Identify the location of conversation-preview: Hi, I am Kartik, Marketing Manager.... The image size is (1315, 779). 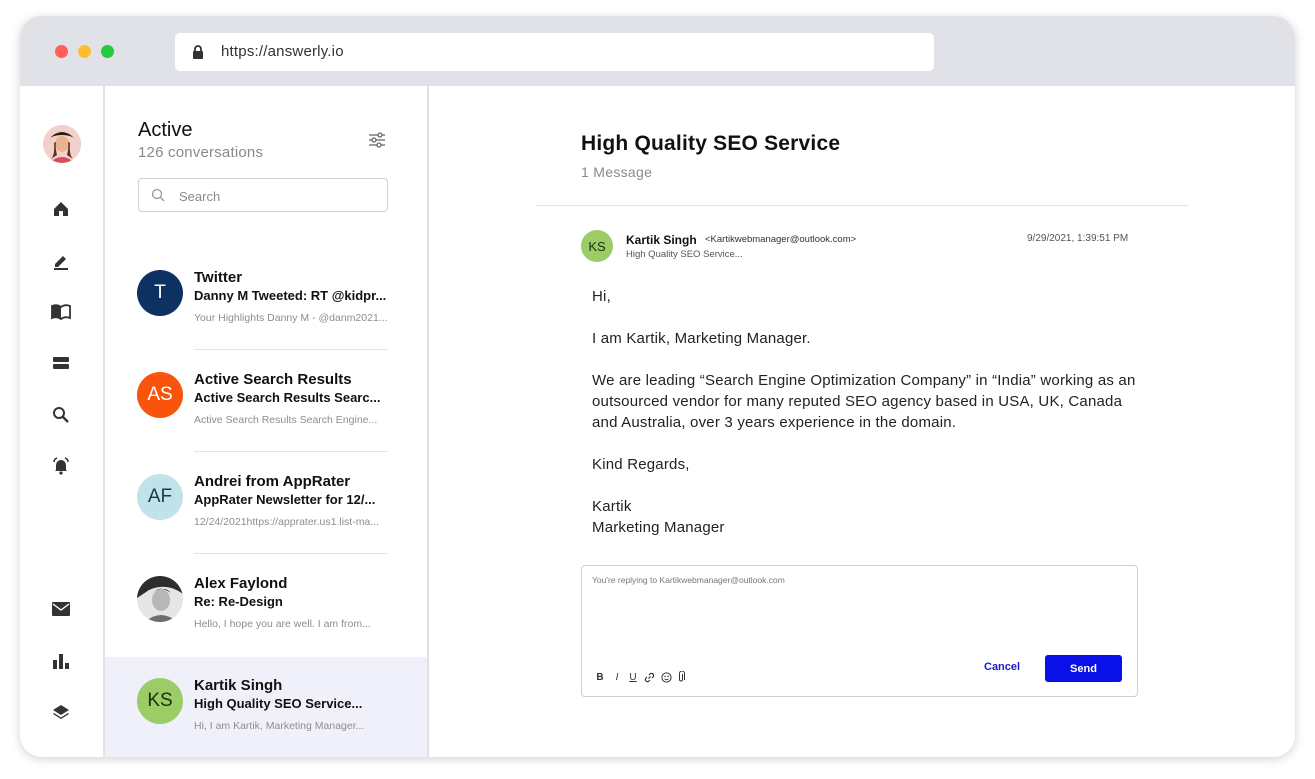
(279, 726).